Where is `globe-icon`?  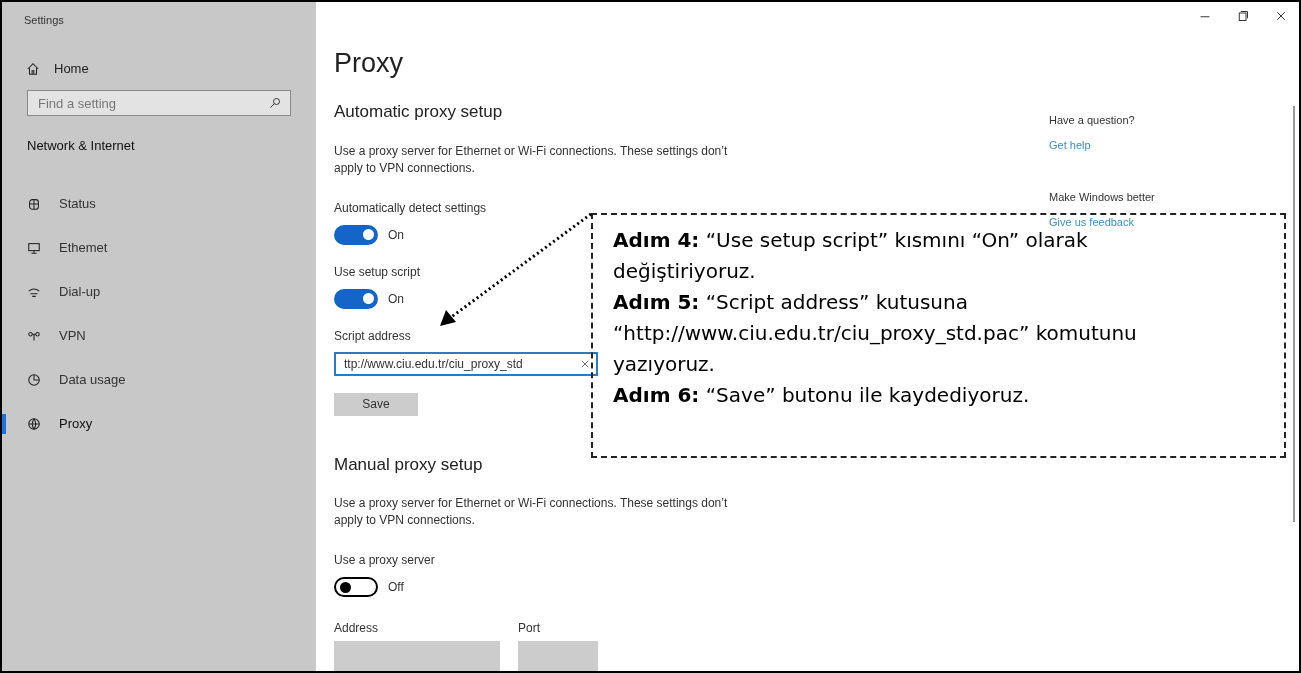 globe-icon is located at coordinates (34, 423).